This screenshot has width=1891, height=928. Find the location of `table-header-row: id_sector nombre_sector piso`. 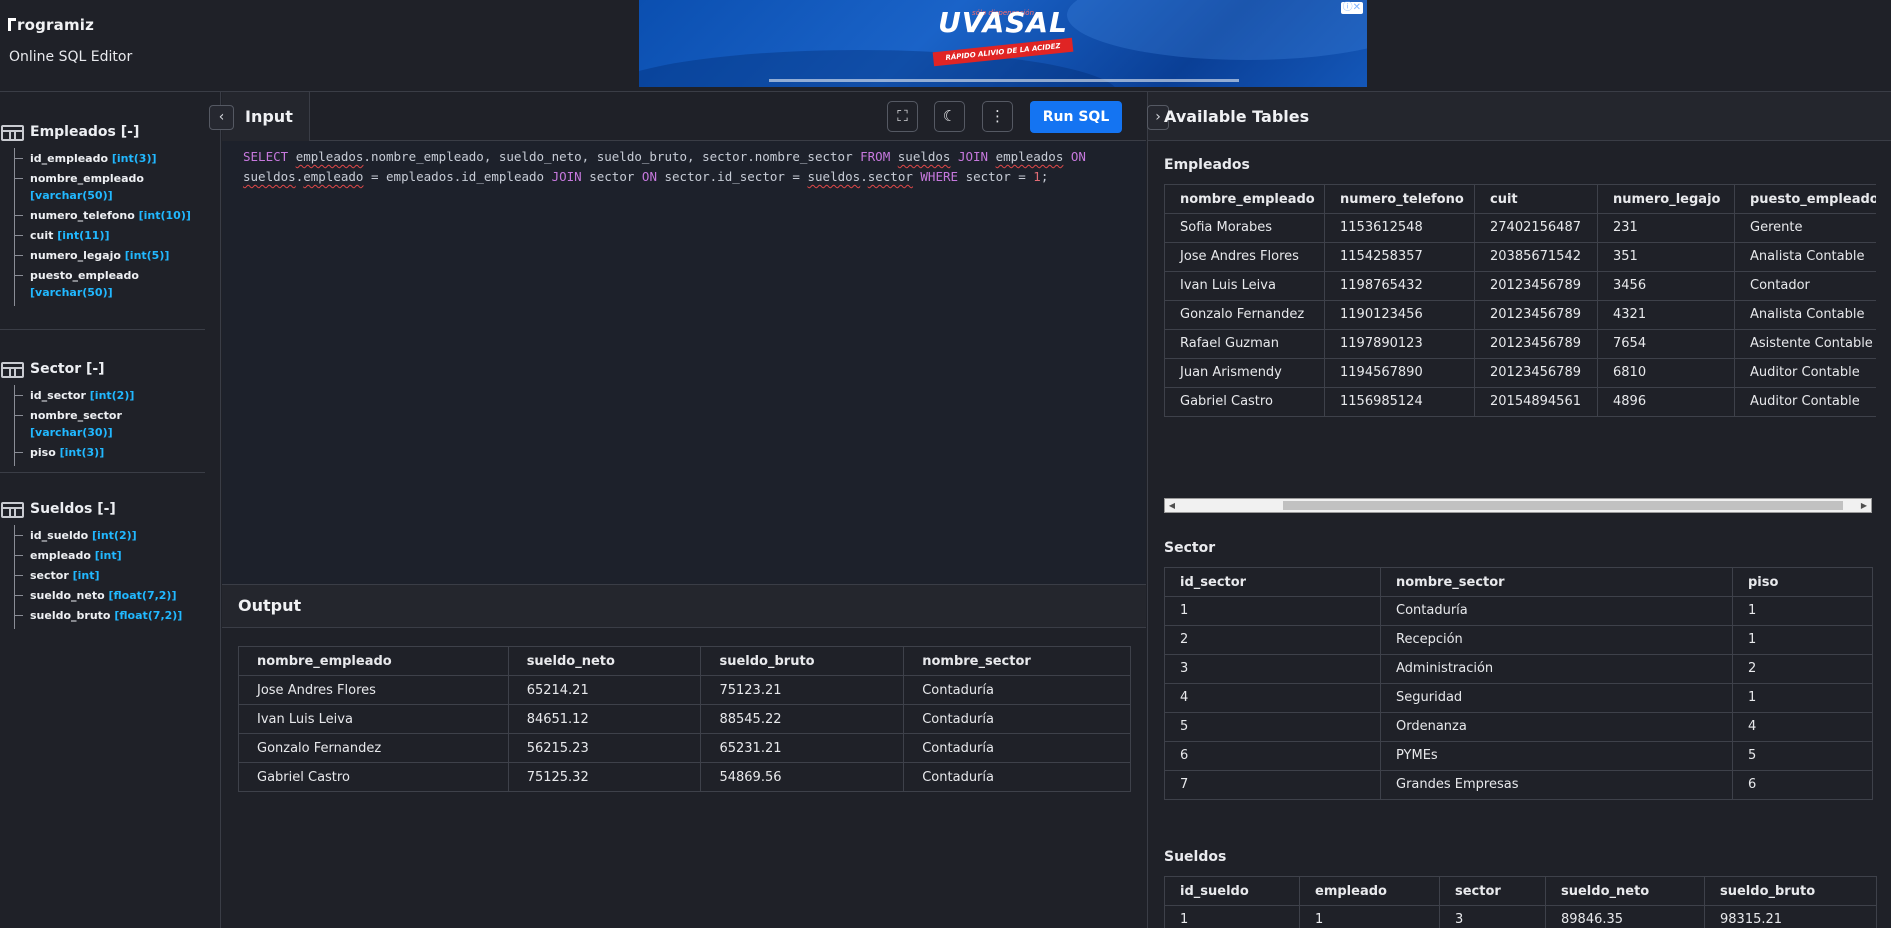

table-header-row: id_sector nombre_sector piso is located at coordinates (1518, 582).